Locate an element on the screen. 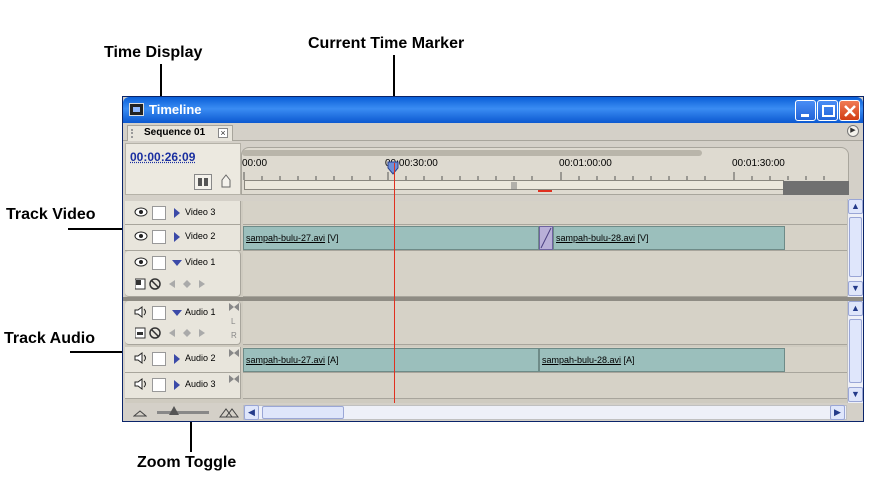 The height and width of the screenshot is (500, 882). work-area-bar is located at coordinates (514, 185).